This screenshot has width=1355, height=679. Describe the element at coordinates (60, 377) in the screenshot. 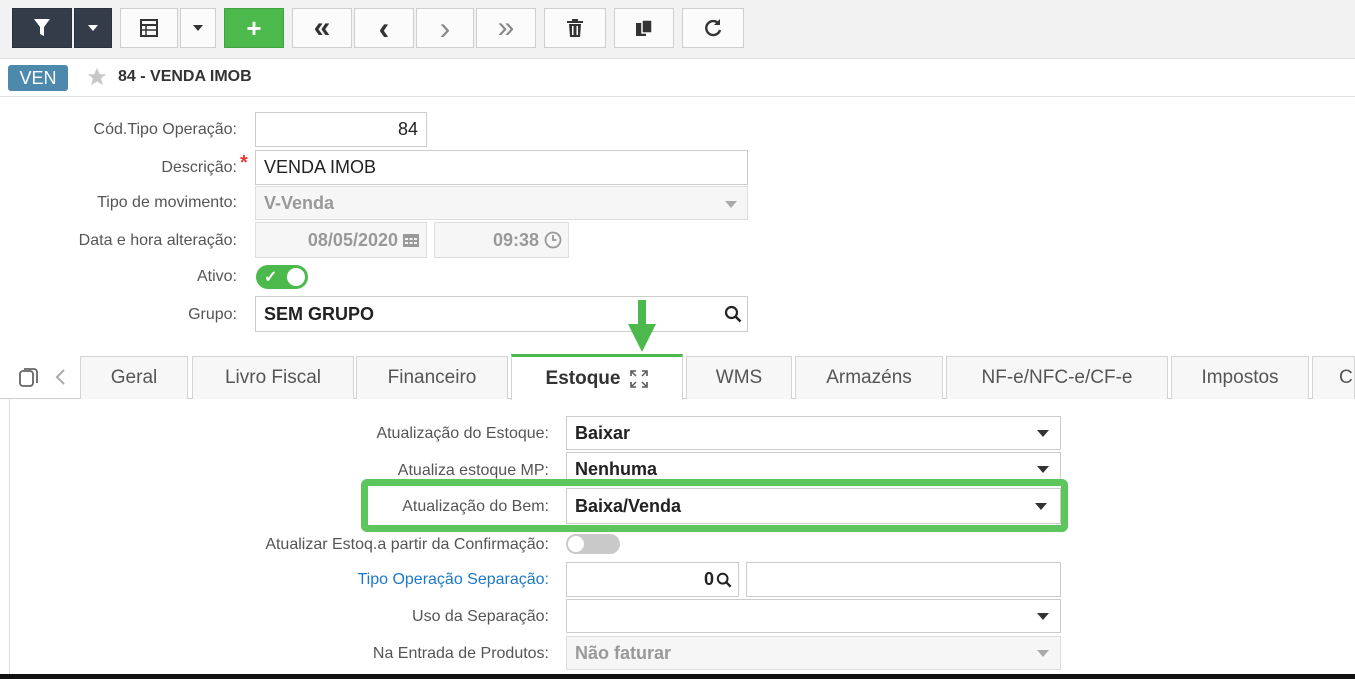

I see `tabs-scroll-left-icon` at that location.